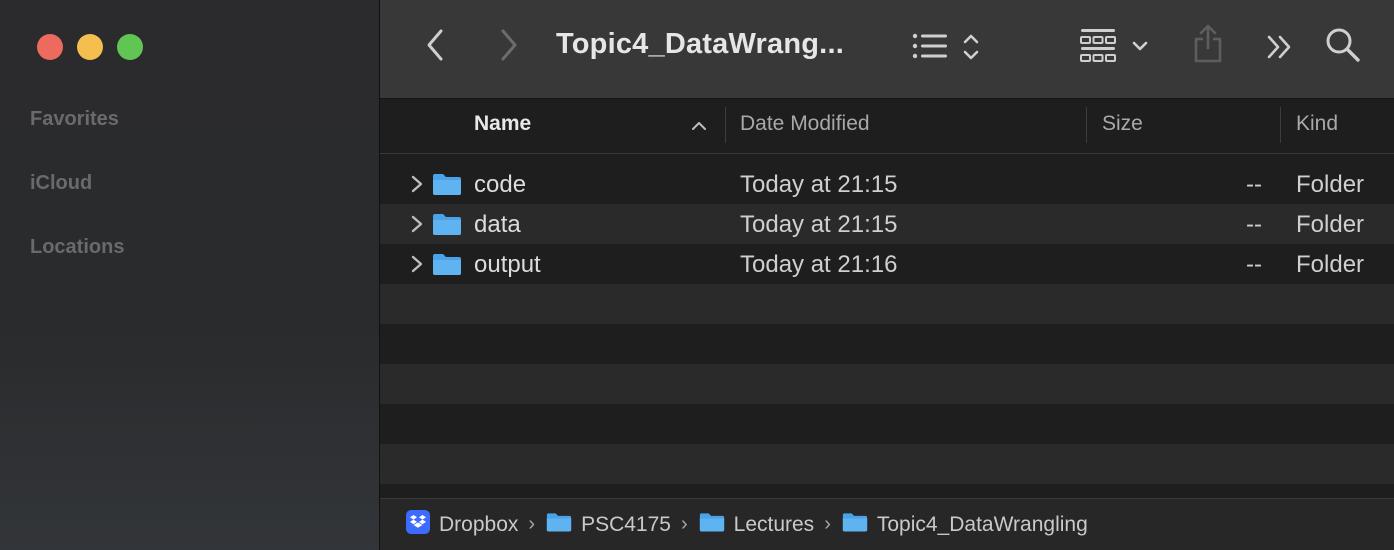 Image resolution: width=1394 pixels, height=550 pixels. I want to click on table-row: data Today at 21:15 -- Folder, so click(887, 224).